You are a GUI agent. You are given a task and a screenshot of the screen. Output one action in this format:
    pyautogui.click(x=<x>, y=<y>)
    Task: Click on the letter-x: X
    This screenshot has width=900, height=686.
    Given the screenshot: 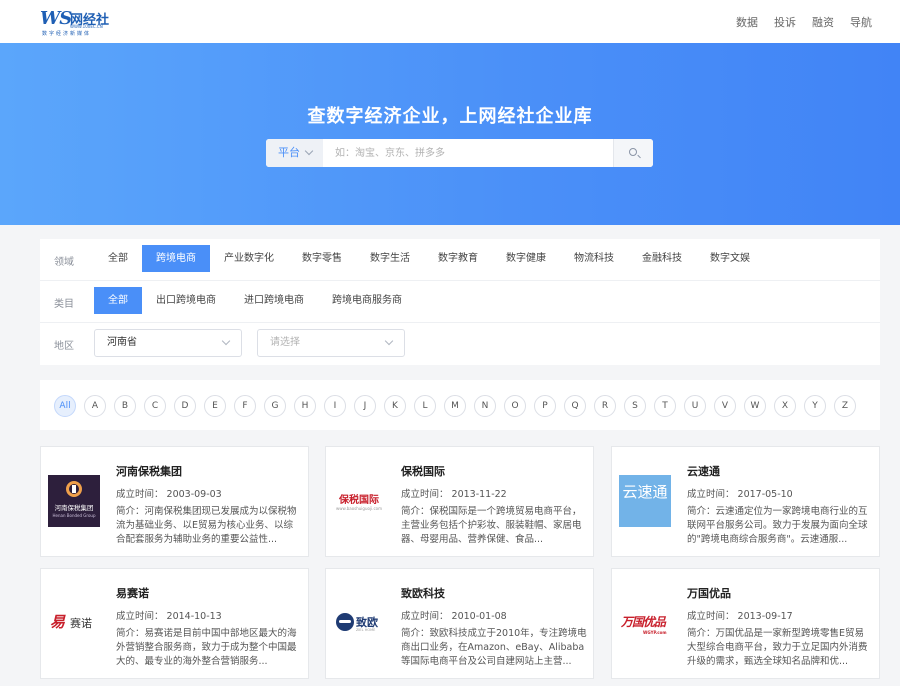 What is the action you would take?
    pyautogui.click(x=785, y=406)
    